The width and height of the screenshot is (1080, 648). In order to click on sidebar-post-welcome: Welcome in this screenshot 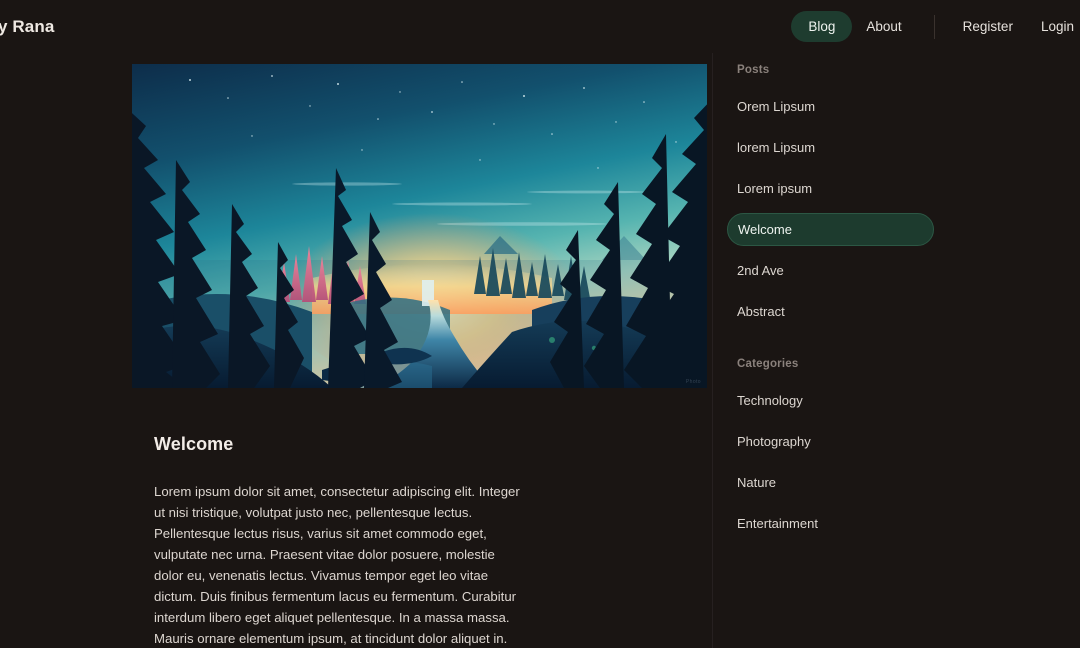, I will do `click(830, 229)`.